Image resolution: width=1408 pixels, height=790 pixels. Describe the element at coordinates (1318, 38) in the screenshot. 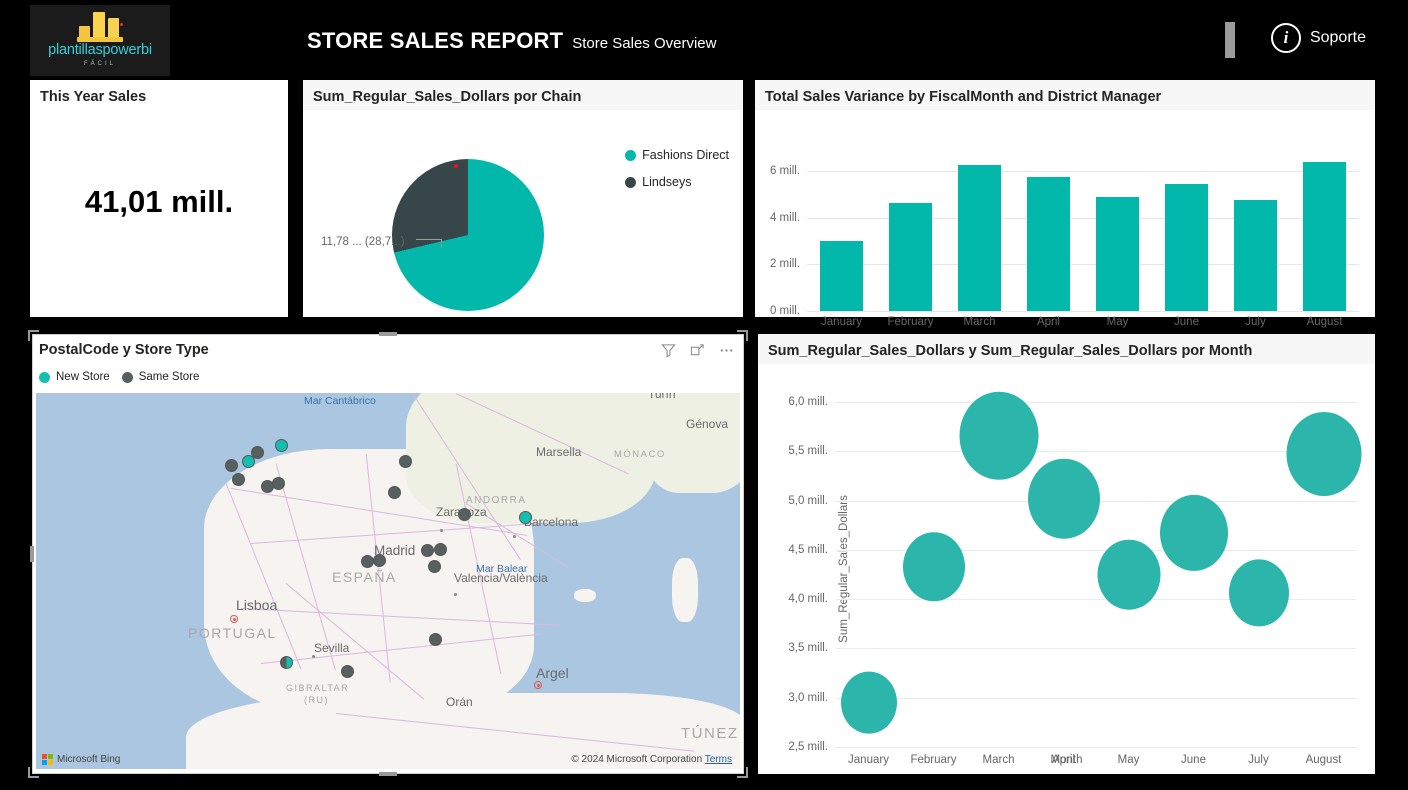

I see `support-button: i Soporte` at that location.